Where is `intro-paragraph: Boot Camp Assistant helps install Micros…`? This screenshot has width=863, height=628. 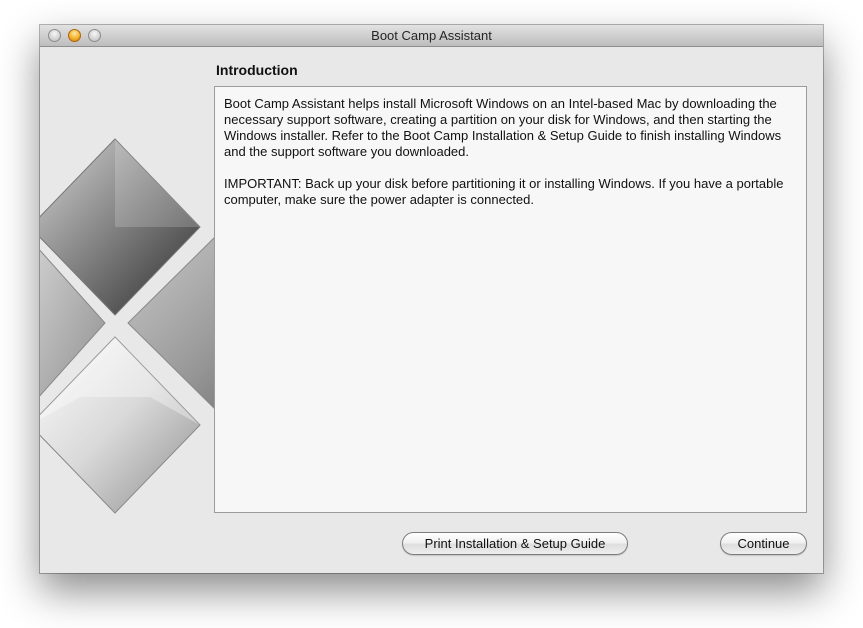 intro-paragraph: Boot Camp Assistant helps install Micros… is located at coordinates (503, 127).